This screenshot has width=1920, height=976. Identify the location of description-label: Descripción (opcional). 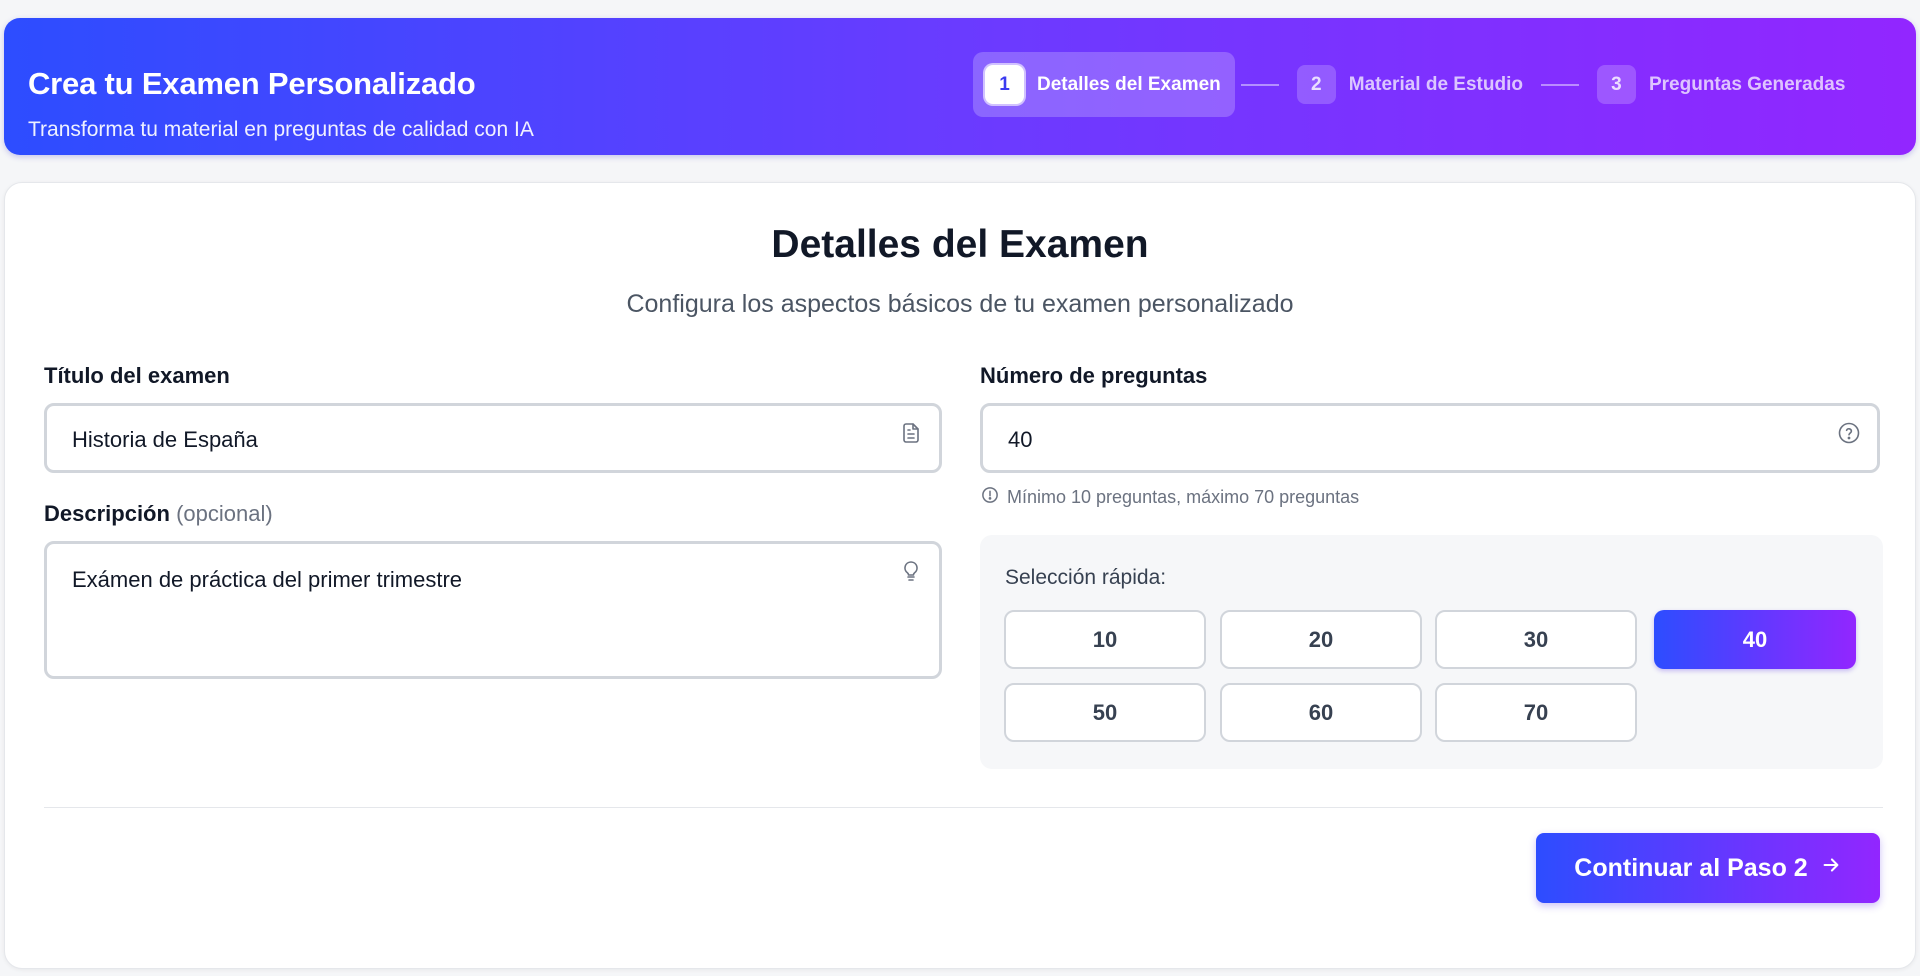
(158, 514).